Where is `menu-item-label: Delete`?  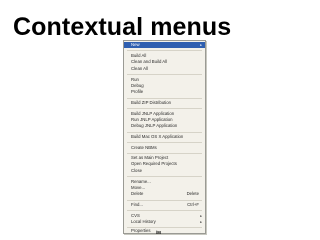
menu-item-label: Delete is located at coordinates (137, 194).